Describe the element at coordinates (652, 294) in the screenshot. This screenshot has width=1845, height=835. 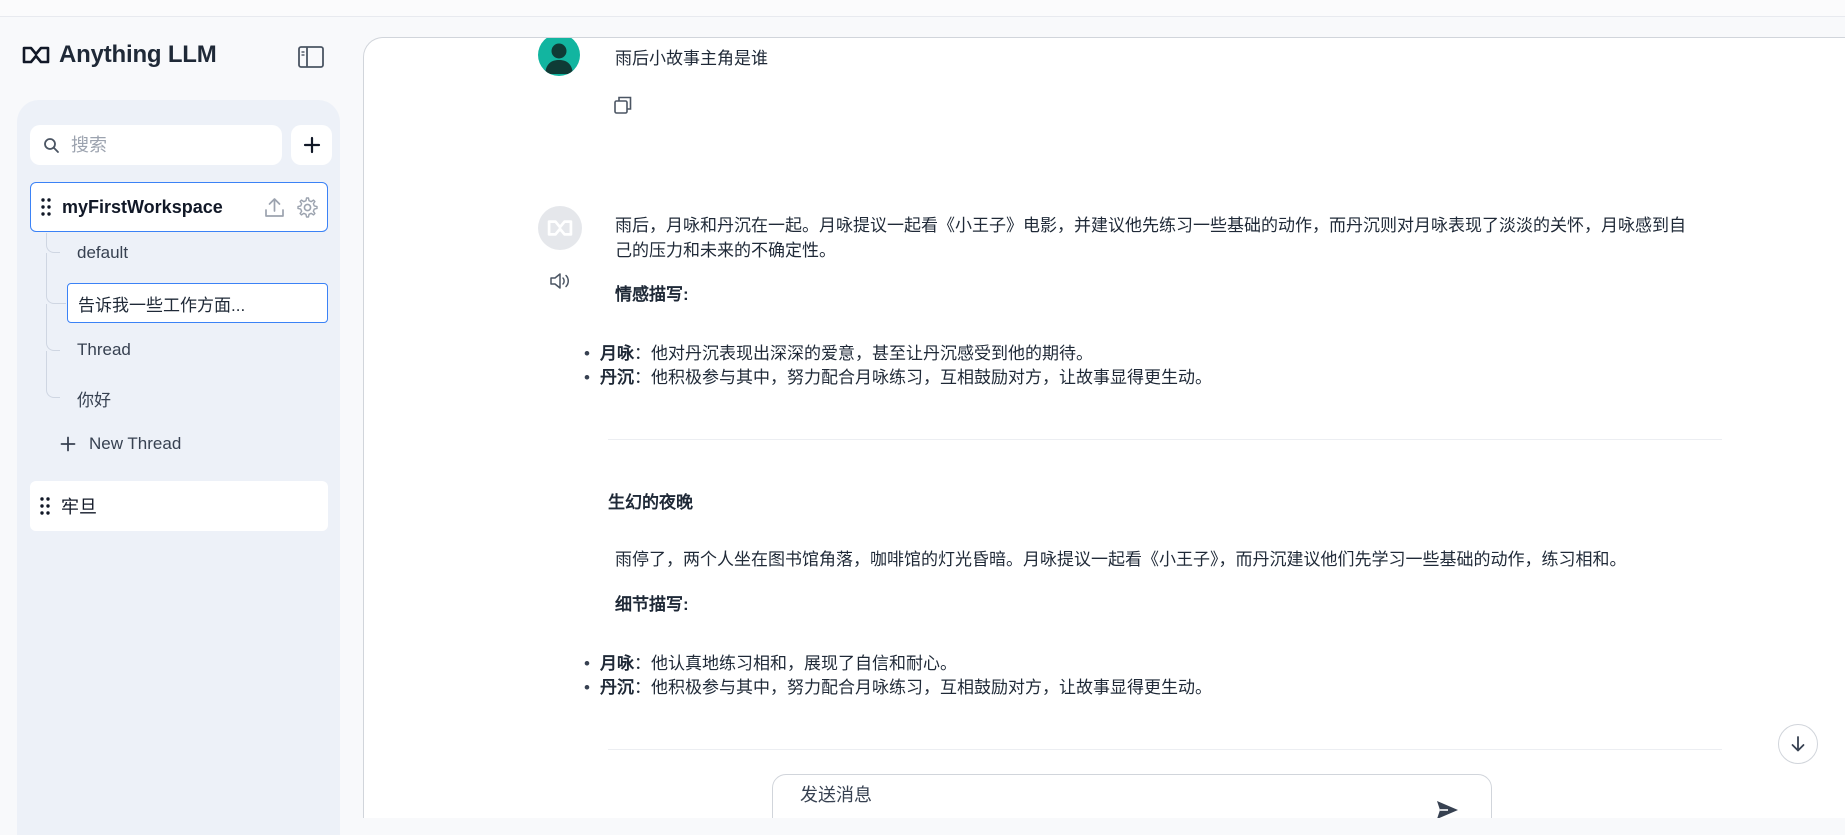
I see `reply-heading: 情感描写:` at that location.